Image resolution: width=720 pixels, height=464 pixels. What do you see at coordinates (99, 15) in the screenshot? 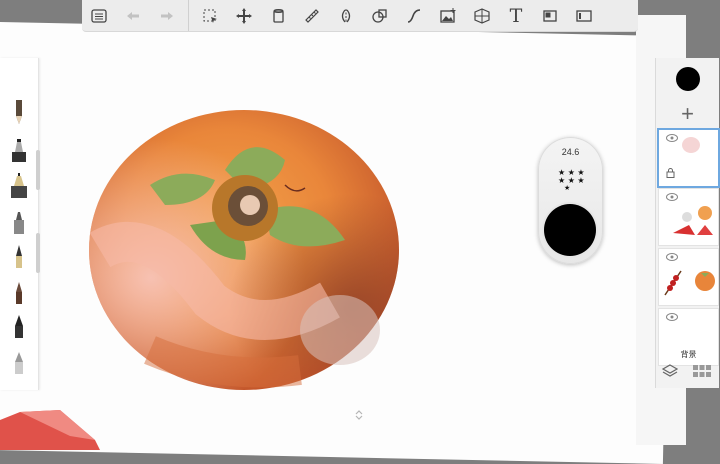
I see `list-icon` at bounding box center [99, 15].